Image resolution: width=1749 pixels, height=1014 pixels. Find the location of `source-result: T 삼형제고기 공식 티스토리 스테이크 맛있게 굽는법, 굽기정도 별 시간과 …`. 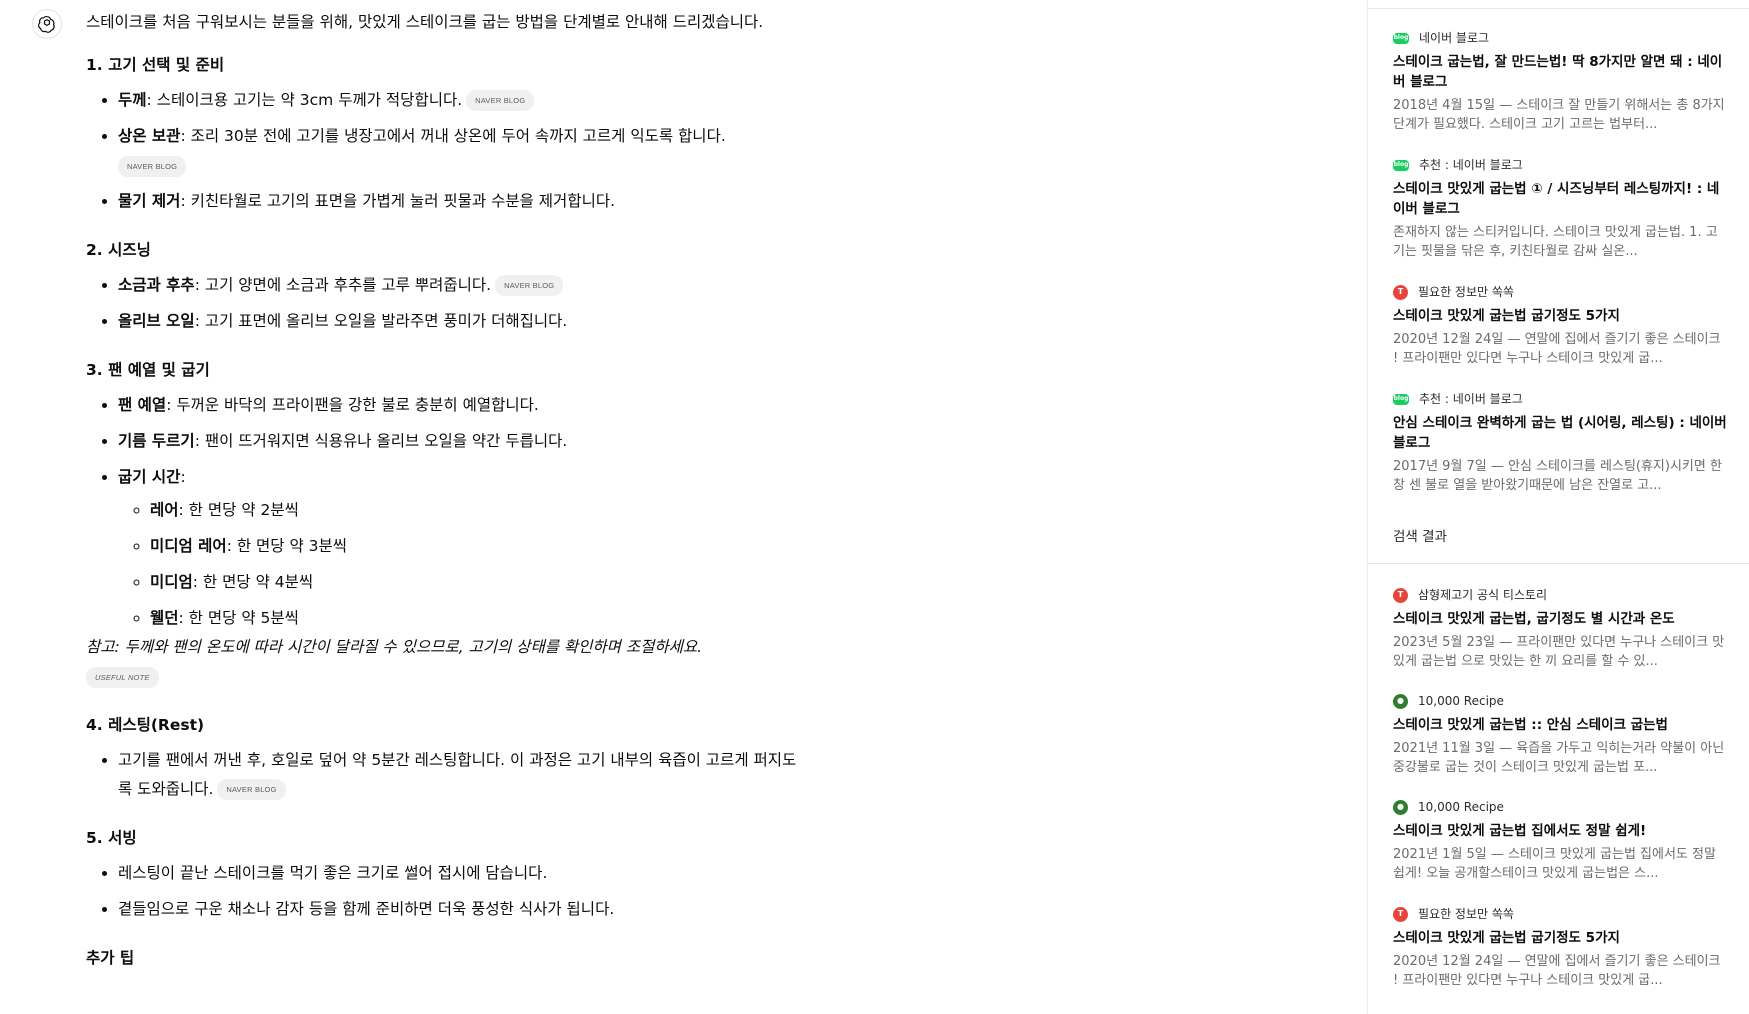

source-result: T 삼형제고기 공식 티스토리 스테이크 맛있게 굽는법, 굽기정도 별 시간과 … is located at coordinates (1560, 629).